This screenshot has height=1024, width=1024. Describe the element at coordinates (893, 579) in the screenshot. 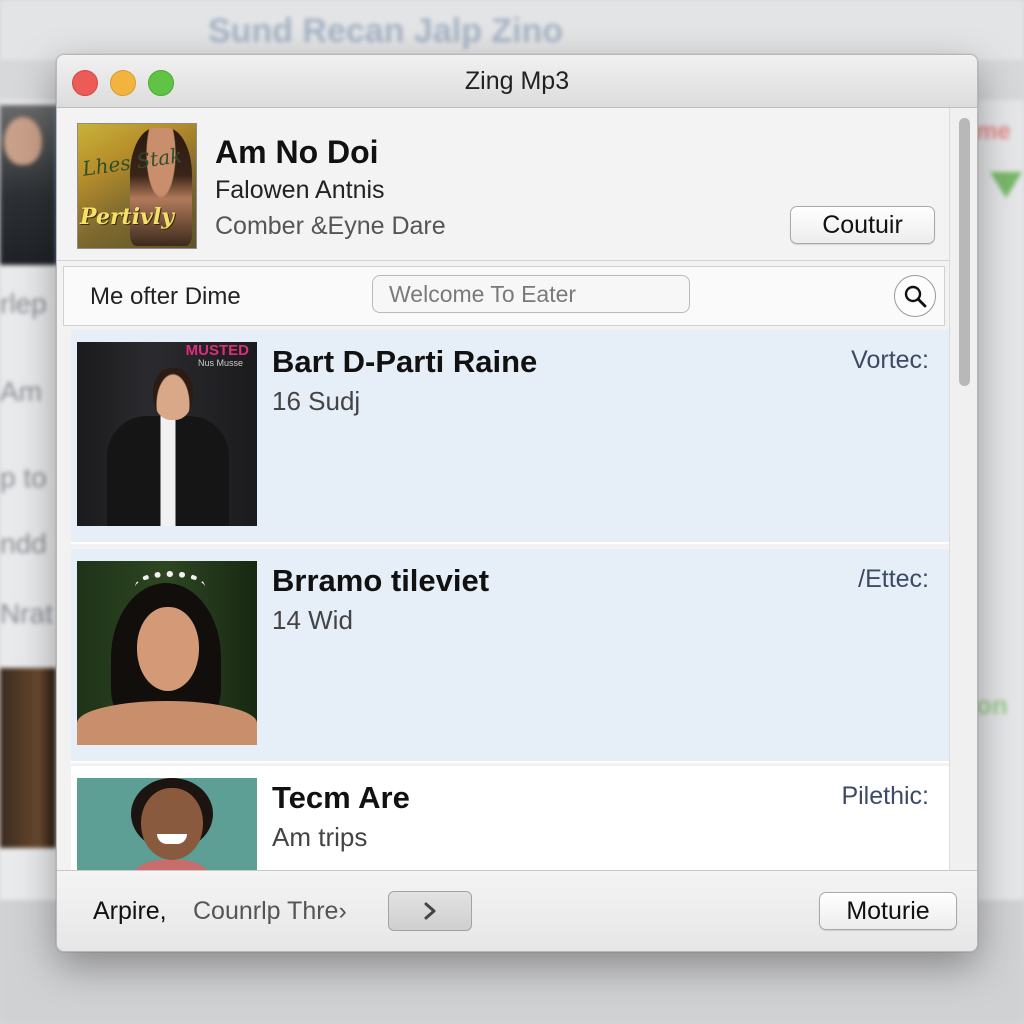

I see `track-tag: /Ettec:` at that location.